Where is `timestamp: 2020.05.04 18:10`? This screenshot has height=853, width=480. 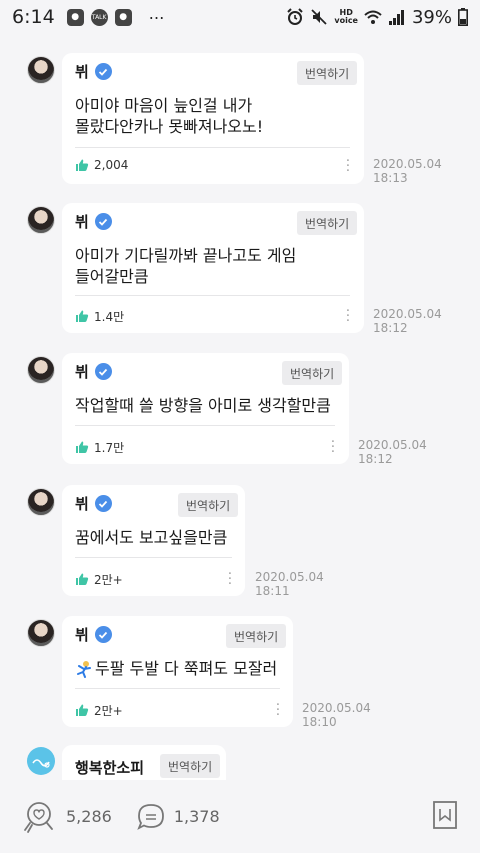
timestamp: 2020.05.04 18:10 is located at coordinates (336, 715).